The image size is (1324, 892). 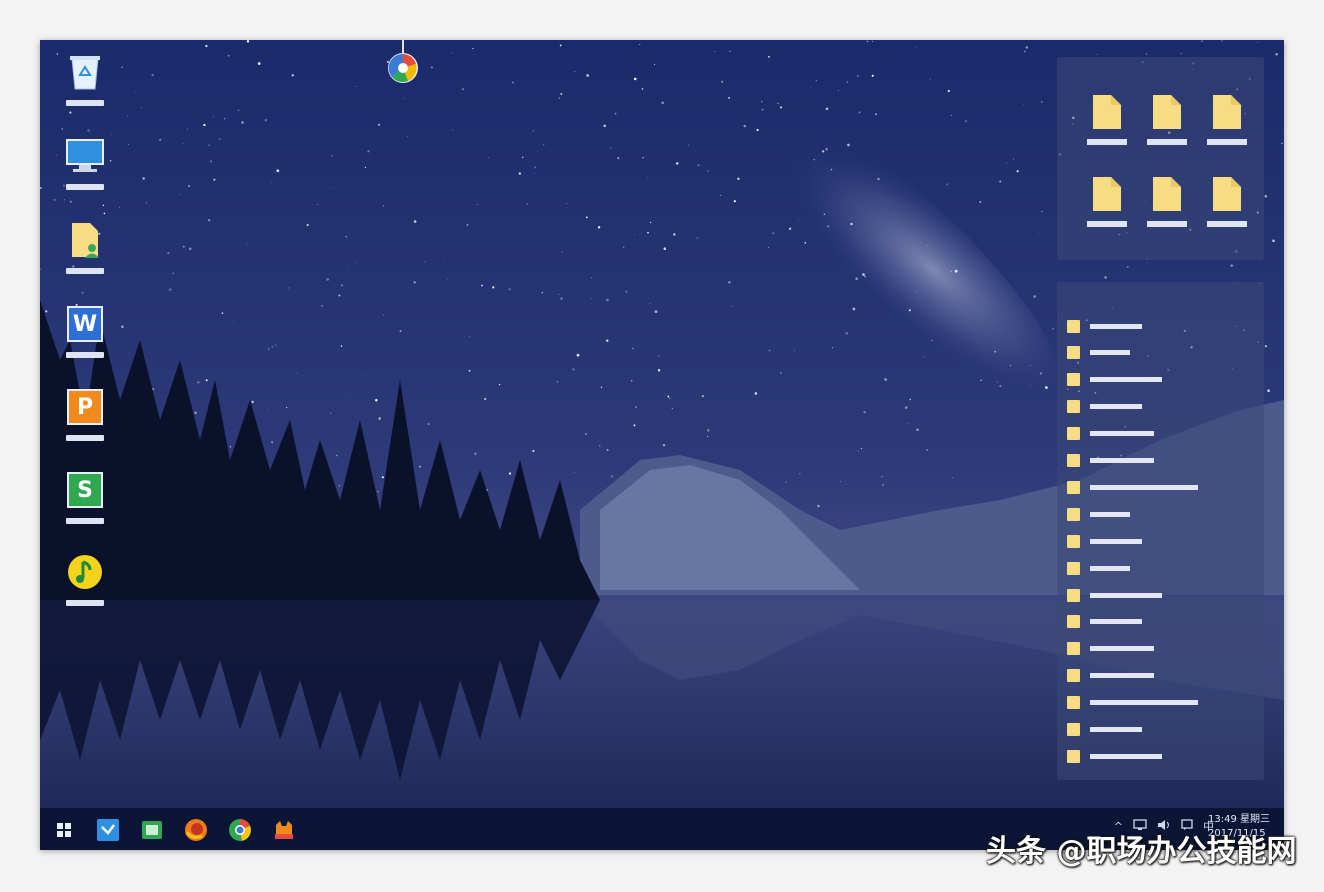 I want to click on desktop-icon-music-player, so click(x=85, y=590).